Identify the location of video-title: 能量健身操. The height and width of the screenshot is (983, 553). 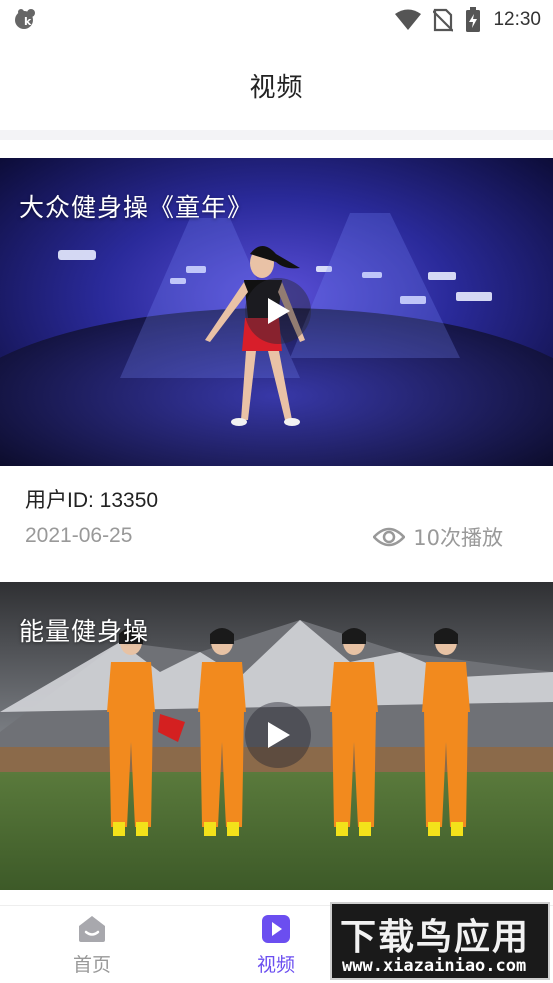
(84, 631).